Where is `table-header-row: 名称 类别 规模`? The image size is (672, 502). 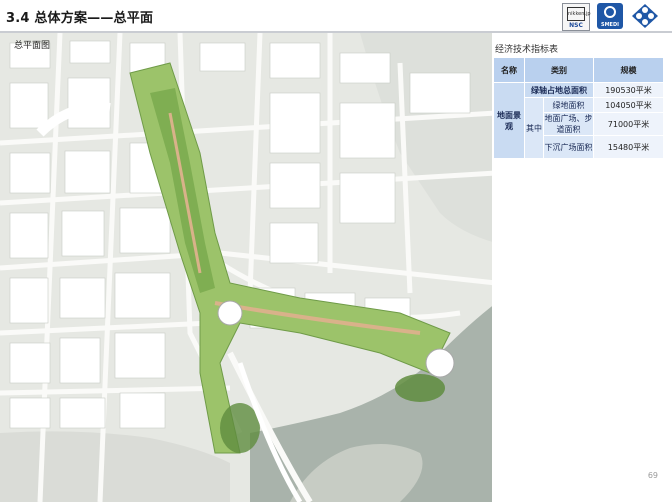
table-header-row: 名称 类别 规模 is located at coordinates (578, 70).